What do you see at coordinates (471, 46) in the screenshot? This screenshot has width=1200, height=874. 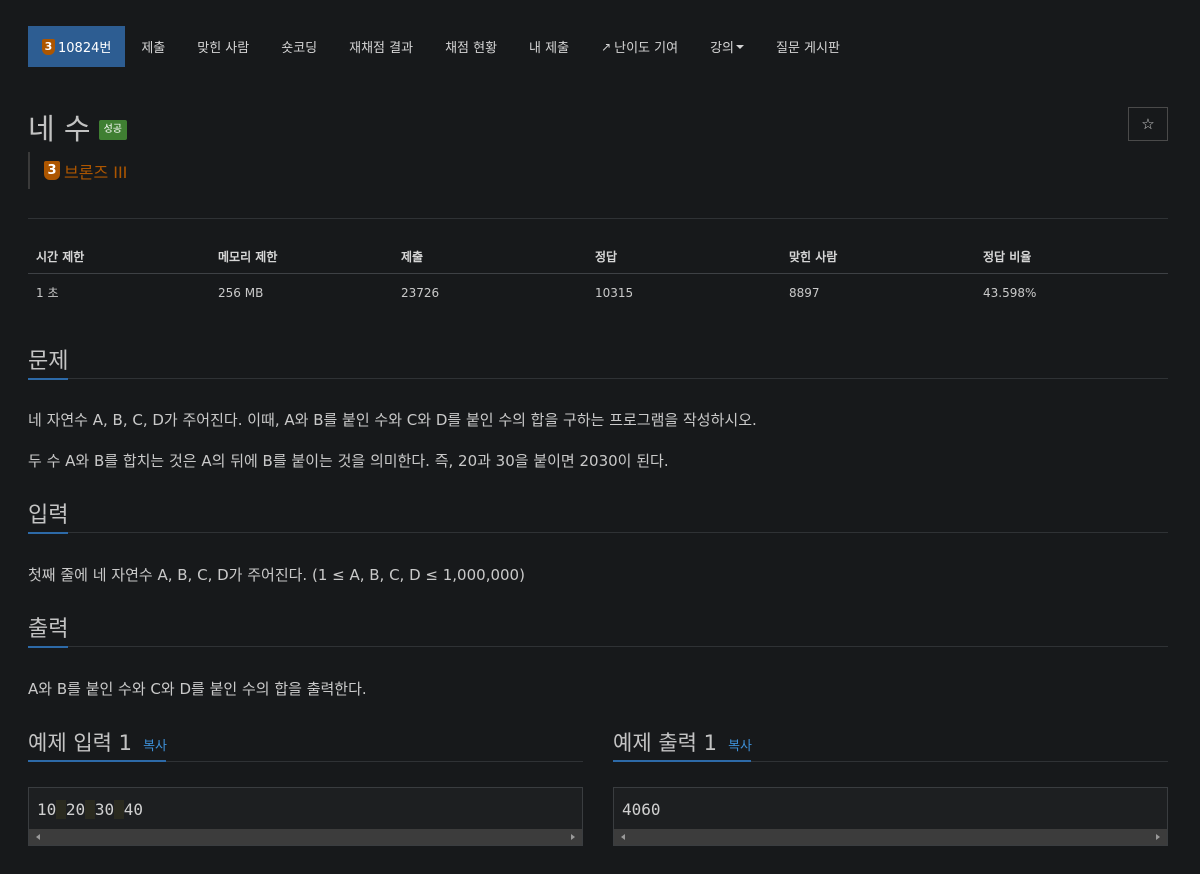 I see `nav-judge-status: 채점 현황` at bounding box center [471, 46].